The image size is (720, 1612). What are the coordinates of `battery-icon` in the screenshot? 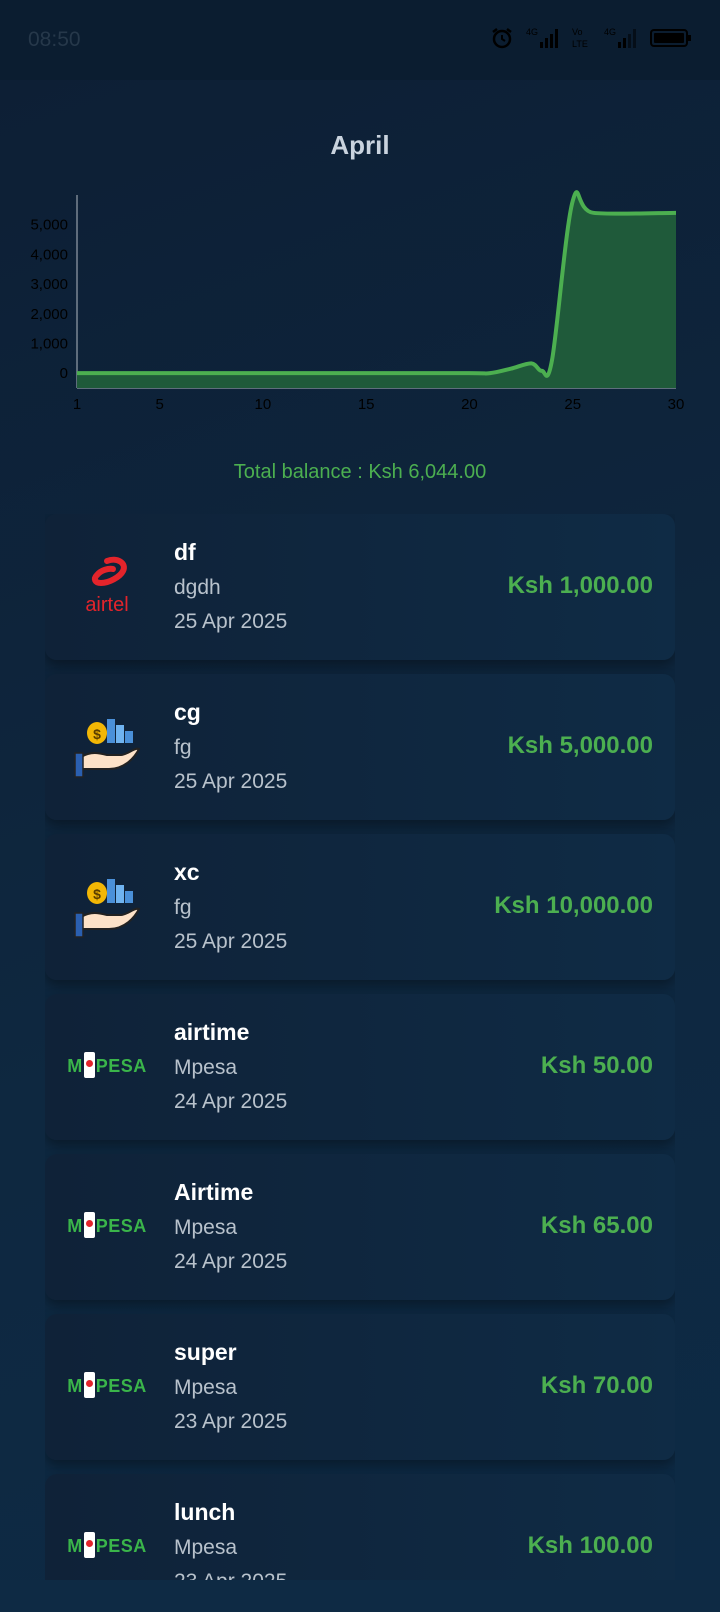 It's located at (670, 38).